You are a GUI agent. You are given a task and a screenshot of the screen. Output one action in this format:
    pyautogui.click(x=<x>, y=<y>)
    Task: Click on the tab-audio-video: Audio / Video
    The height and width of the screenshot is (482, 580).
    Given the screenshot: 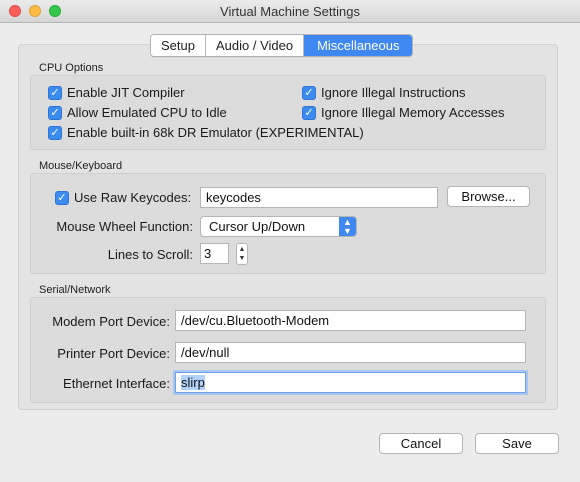 What is the action you would take?
    pyautogui.click(x=255, y=45)
    